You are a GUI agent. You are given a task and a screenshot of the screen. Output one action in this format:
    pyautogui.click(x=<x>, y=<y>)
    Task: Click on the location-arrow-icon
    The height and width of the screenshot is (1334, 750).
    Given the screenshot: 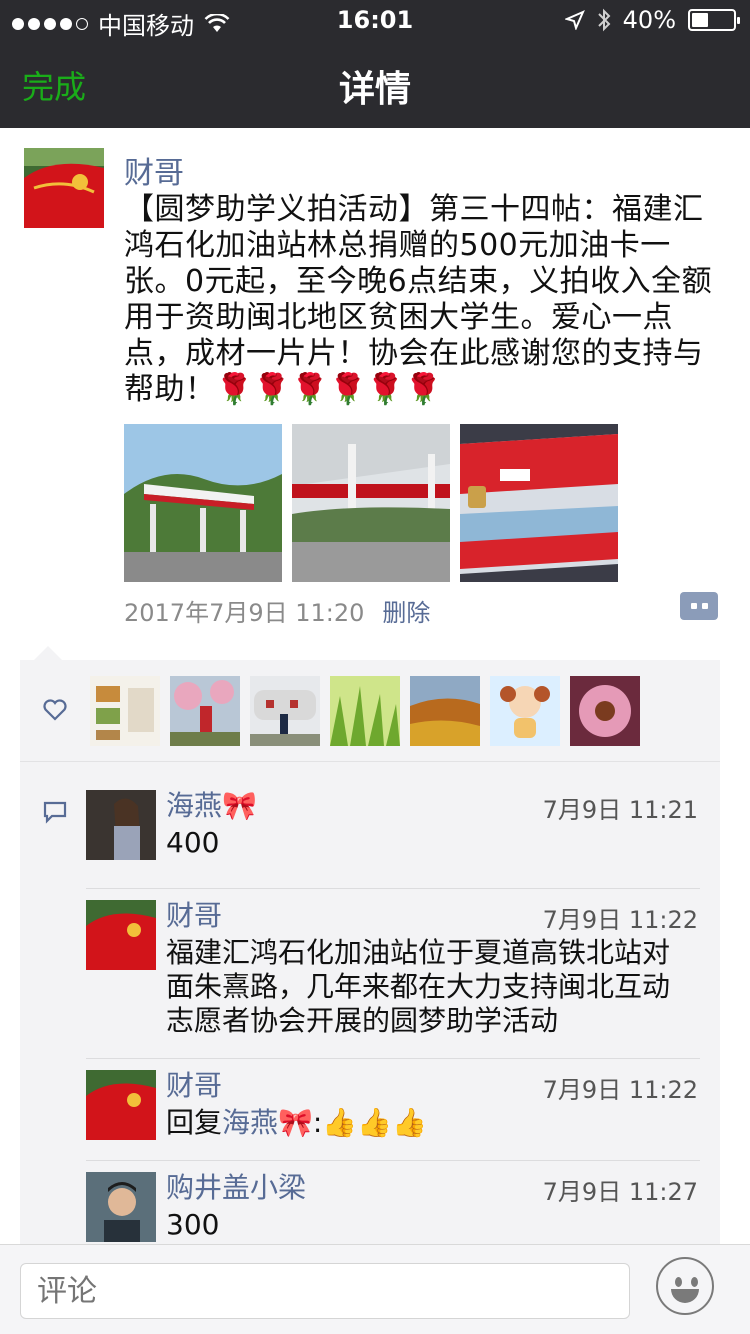 What is the action you would take?
    pyautogui.click(x=574, y=20)
    